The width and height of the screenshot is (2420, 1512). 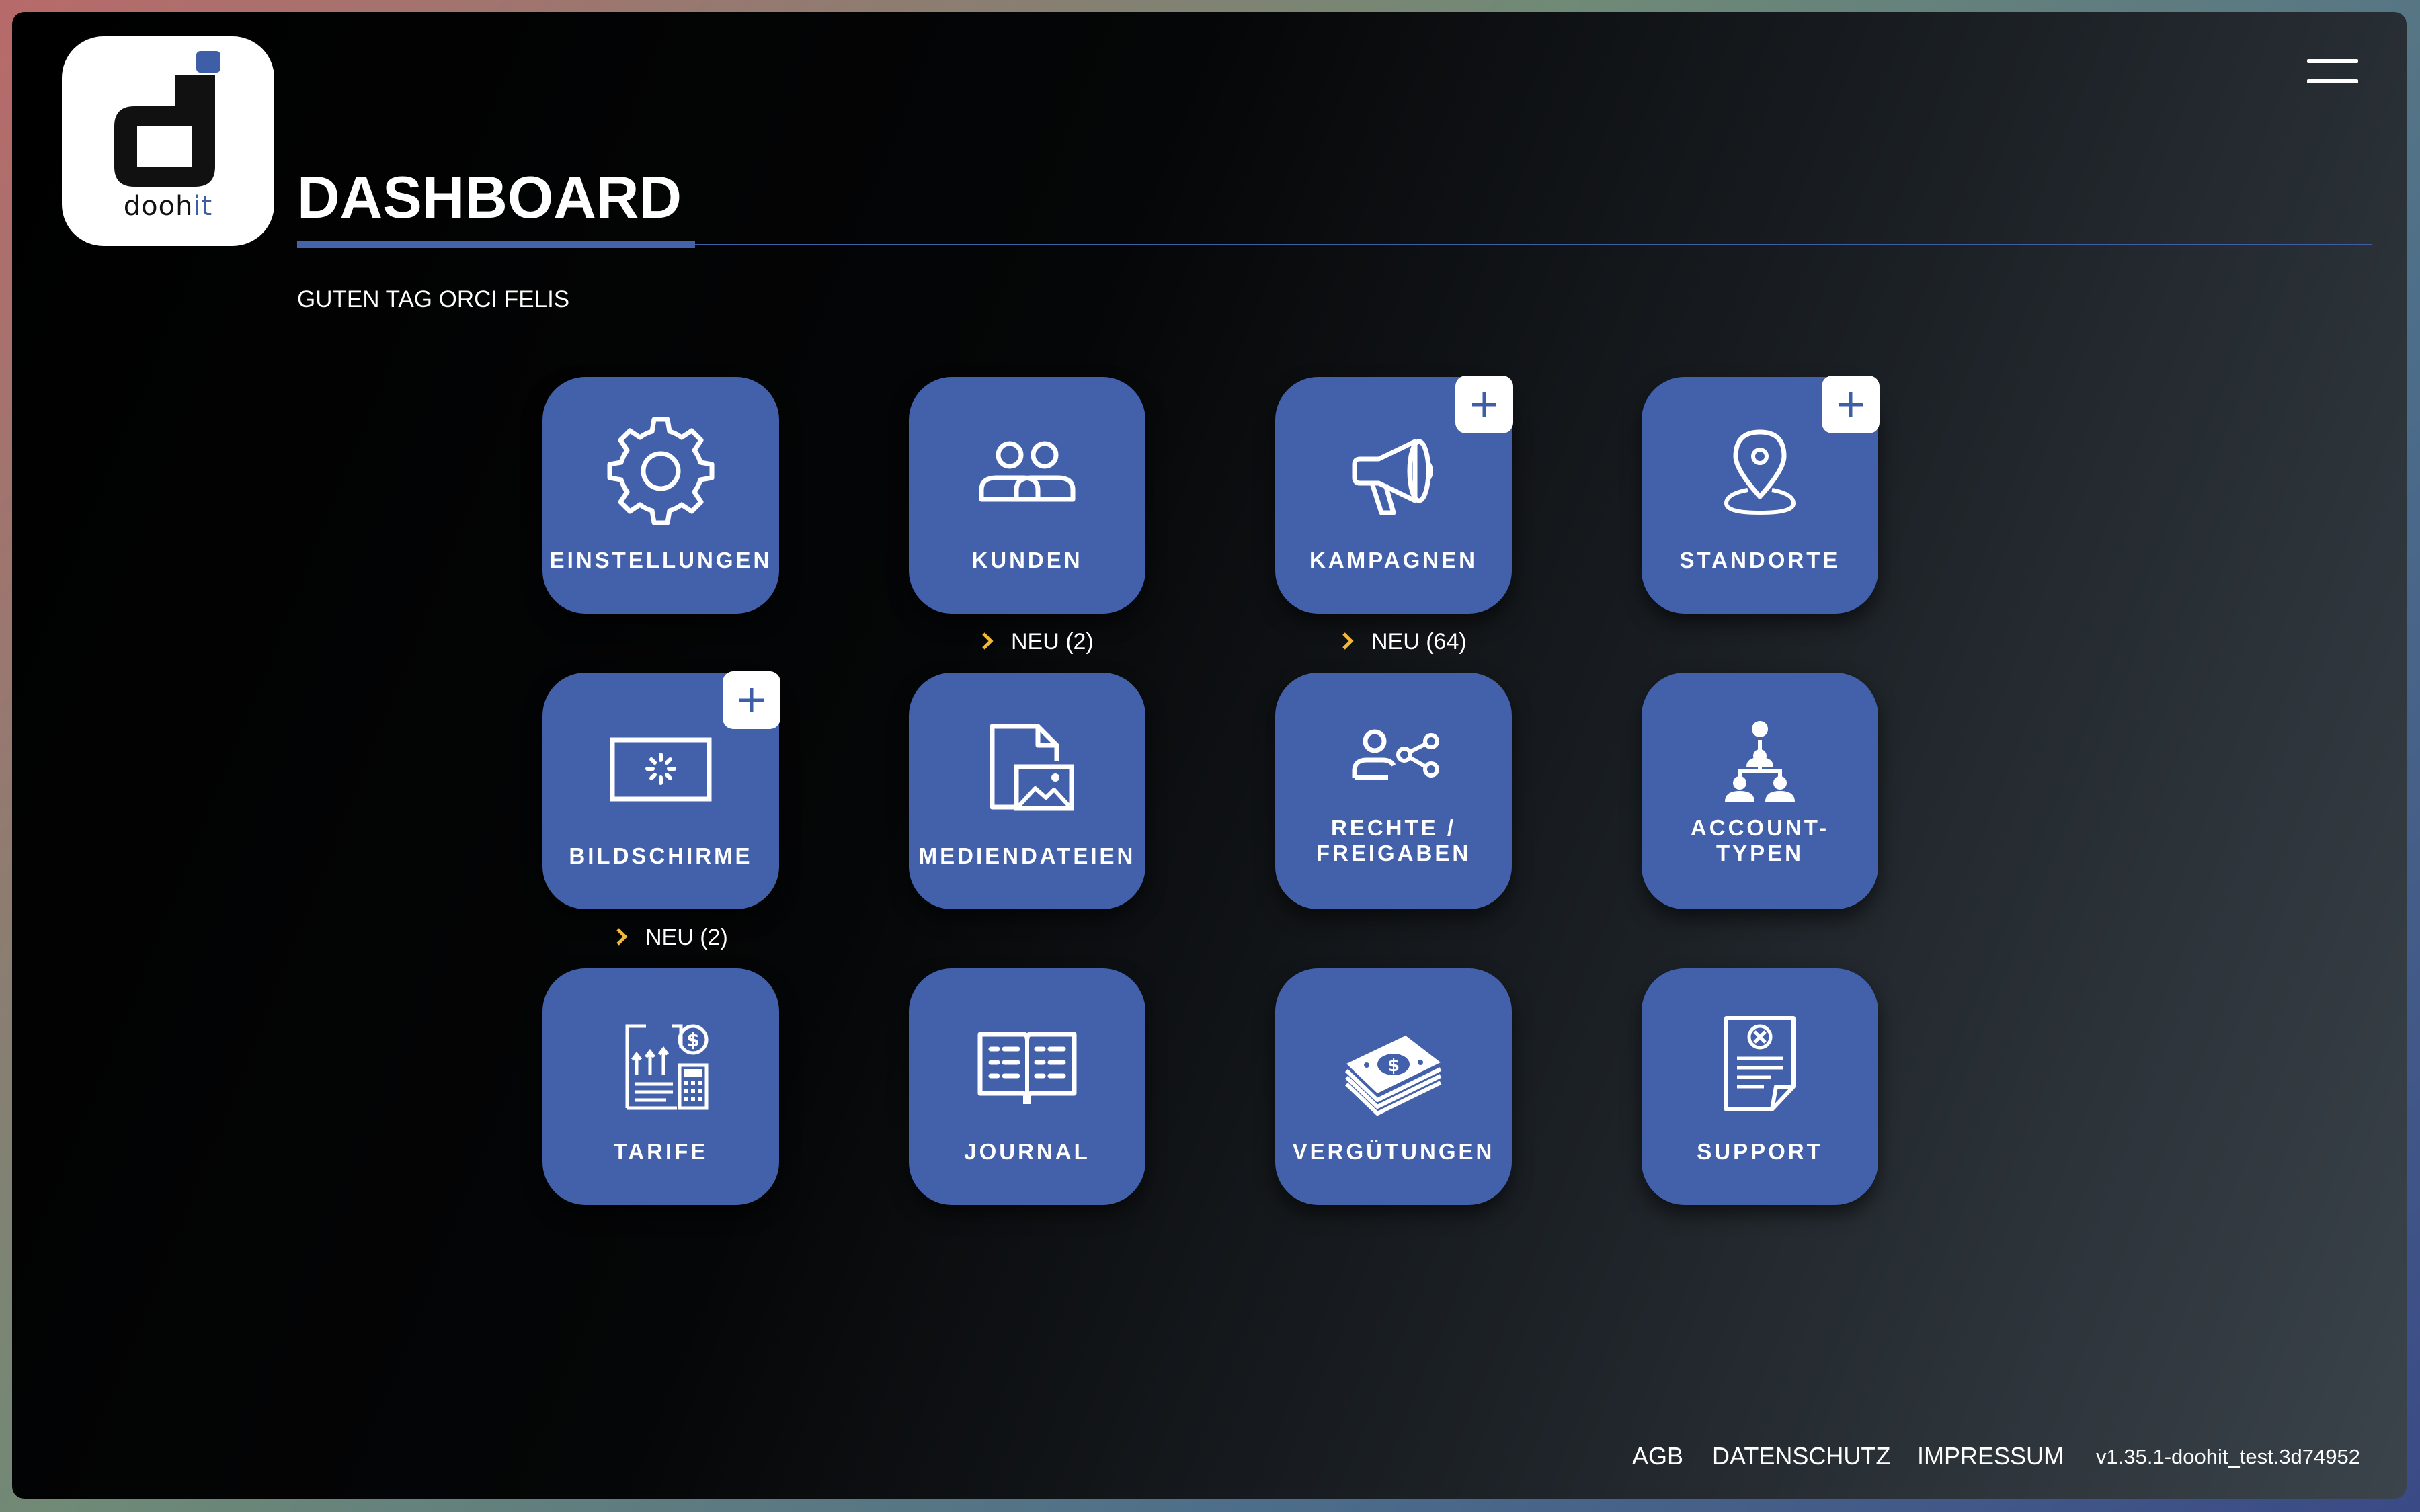 What do you see at coordinates (168, 207) in the screenshot?
I see `logo-wordmark: doohit` at bounding box center [168, 207].